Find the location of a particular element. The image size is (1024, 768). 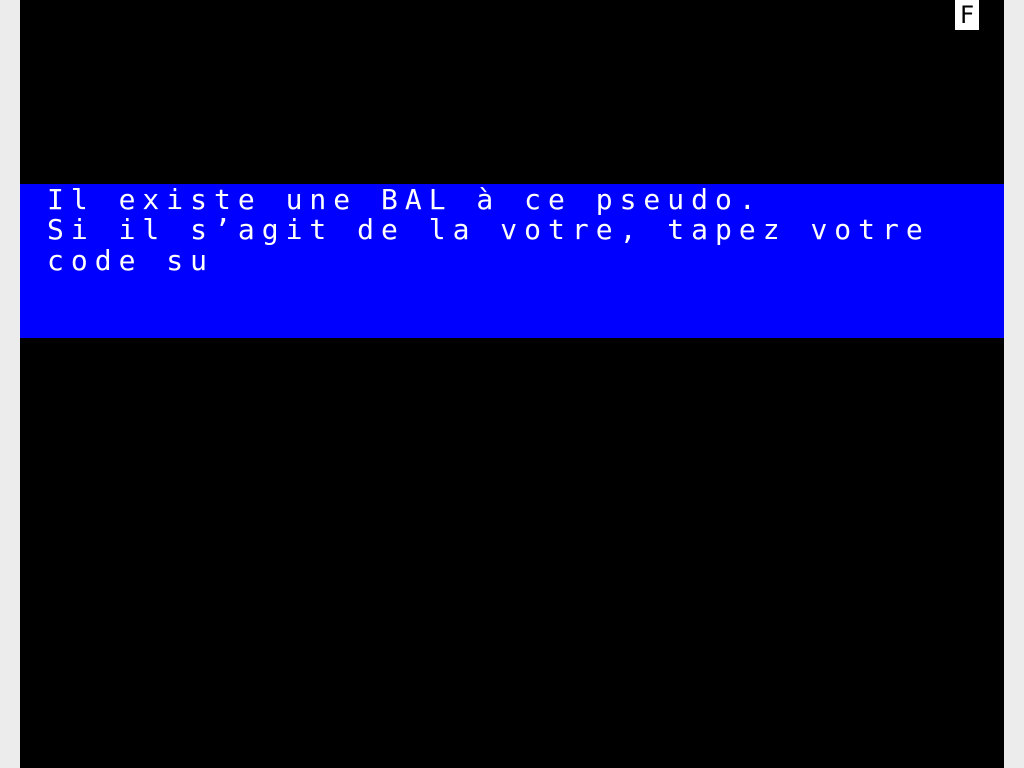

status-indicator: F is located at coordinates (967, 15).